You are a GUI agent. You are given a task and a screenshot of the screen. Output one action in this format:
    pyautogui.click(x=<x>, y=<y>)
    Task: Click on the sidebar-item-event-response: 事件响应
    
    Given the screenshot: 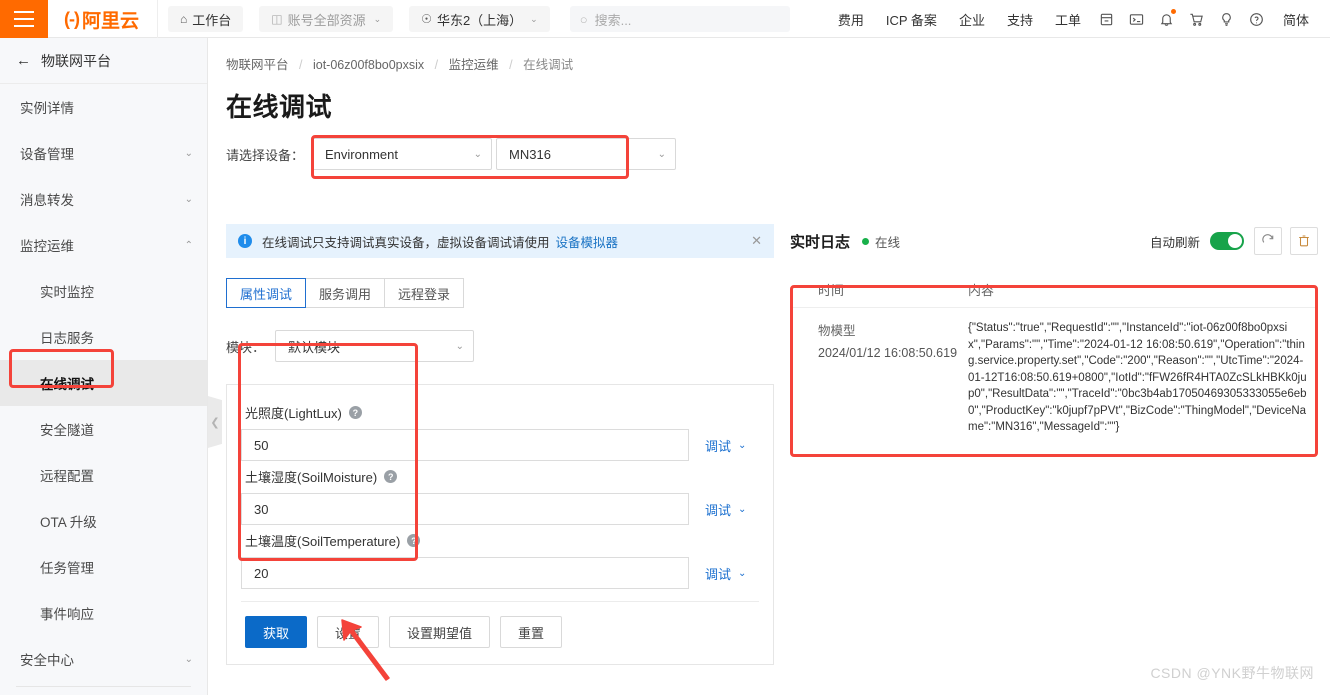 What is the action you would take?
    pyautogui.click(x=103, y=613)
    